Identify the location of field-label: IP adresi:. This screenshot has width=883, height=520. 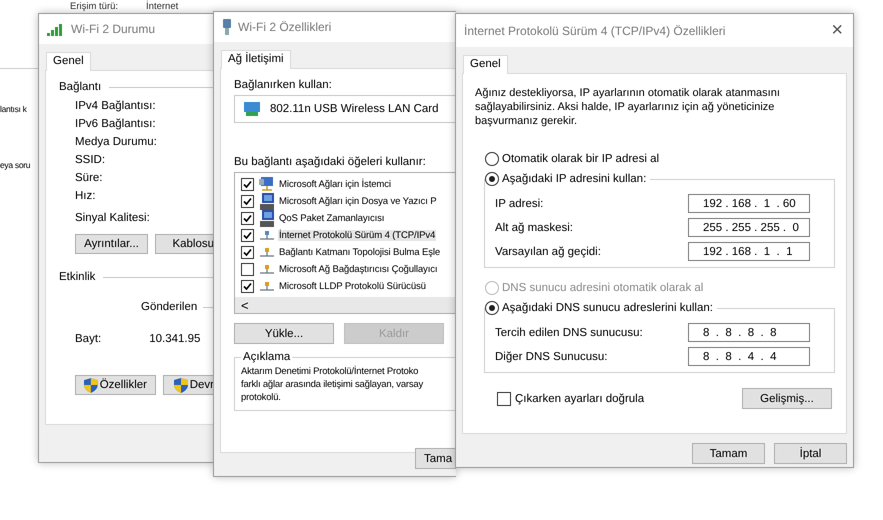
(519, 204).